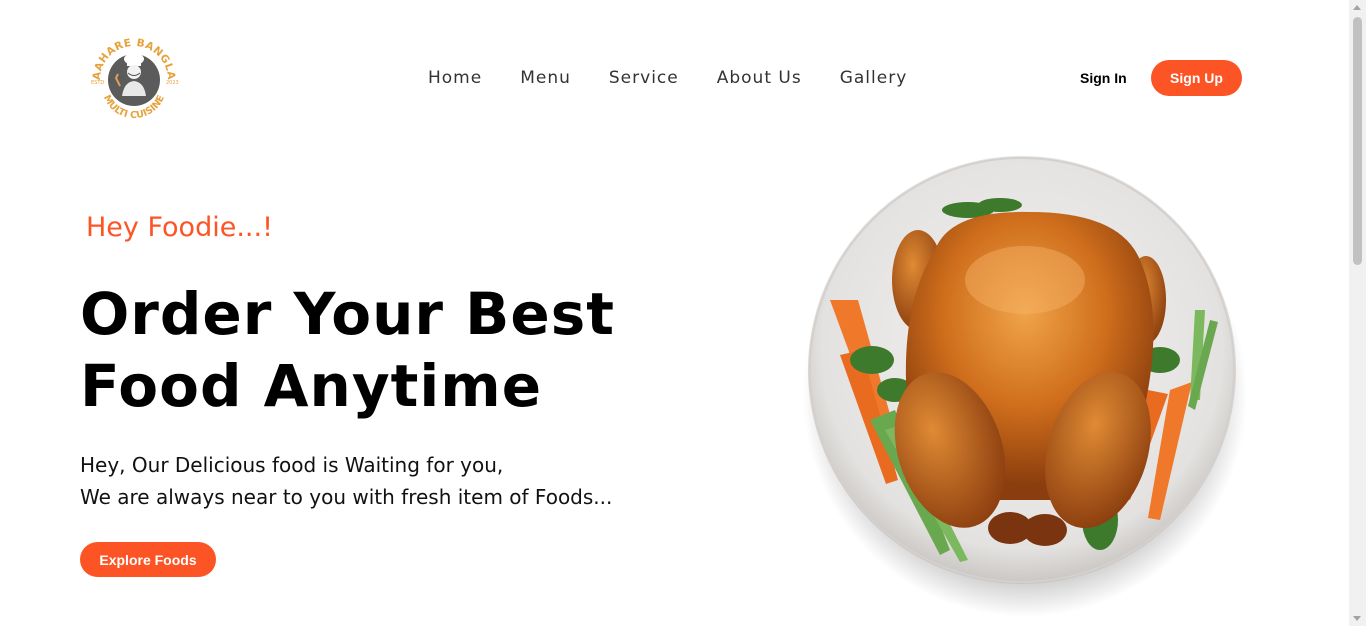  Describe the element at coordinates (1357, 313) in the screenshot. I see `page-scrollbar` at that location.